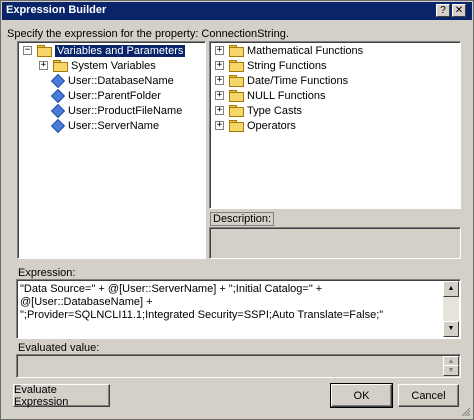  I want to click on tree-item-null: + NULL Functions, so click(270, 95).